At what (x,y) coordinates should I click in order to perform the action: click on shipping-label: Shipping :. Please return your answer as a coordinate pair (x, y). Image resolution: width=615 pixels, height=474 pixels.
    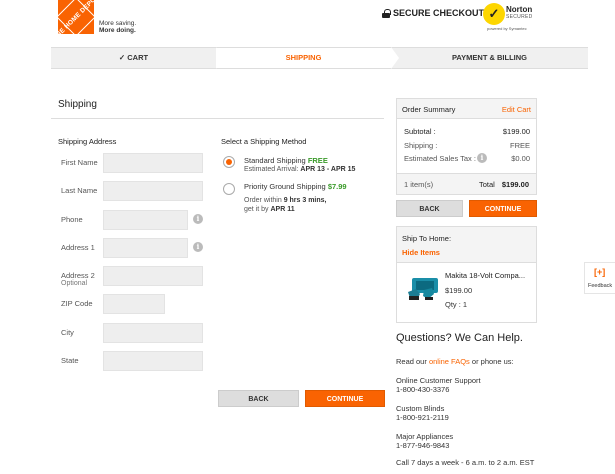
    Looking at the image, I should click on (421, 145).